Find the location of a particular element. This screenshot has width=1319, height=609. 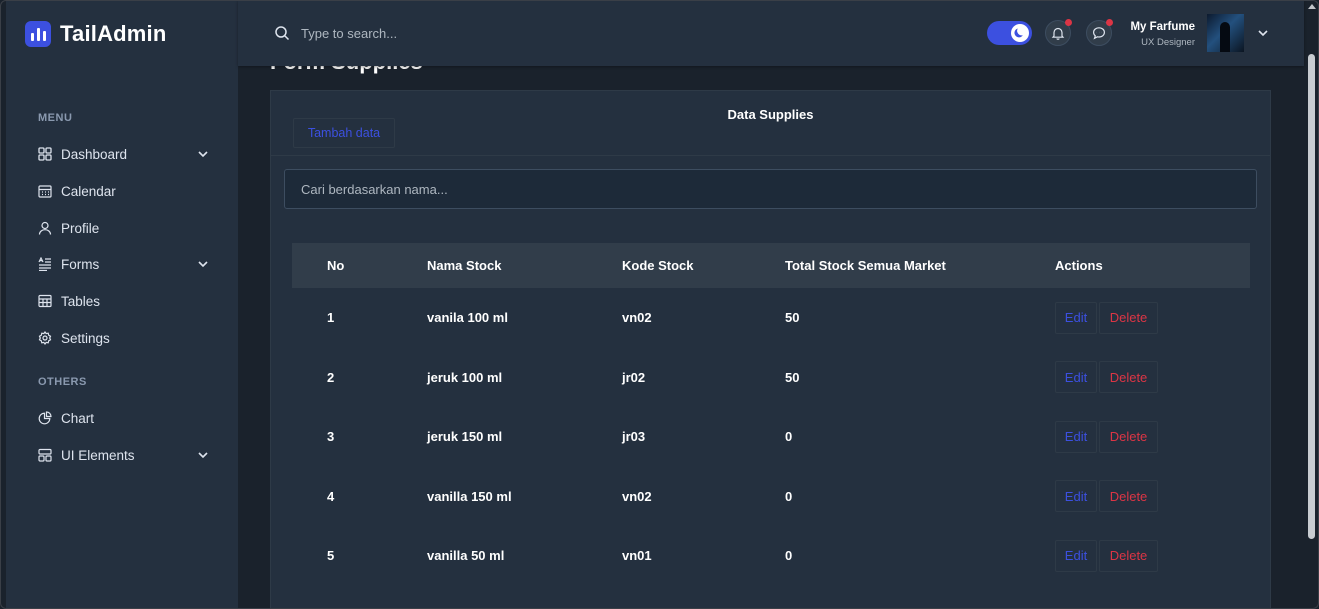

menu-group-label: MENU is located at coordinates (55, 118).